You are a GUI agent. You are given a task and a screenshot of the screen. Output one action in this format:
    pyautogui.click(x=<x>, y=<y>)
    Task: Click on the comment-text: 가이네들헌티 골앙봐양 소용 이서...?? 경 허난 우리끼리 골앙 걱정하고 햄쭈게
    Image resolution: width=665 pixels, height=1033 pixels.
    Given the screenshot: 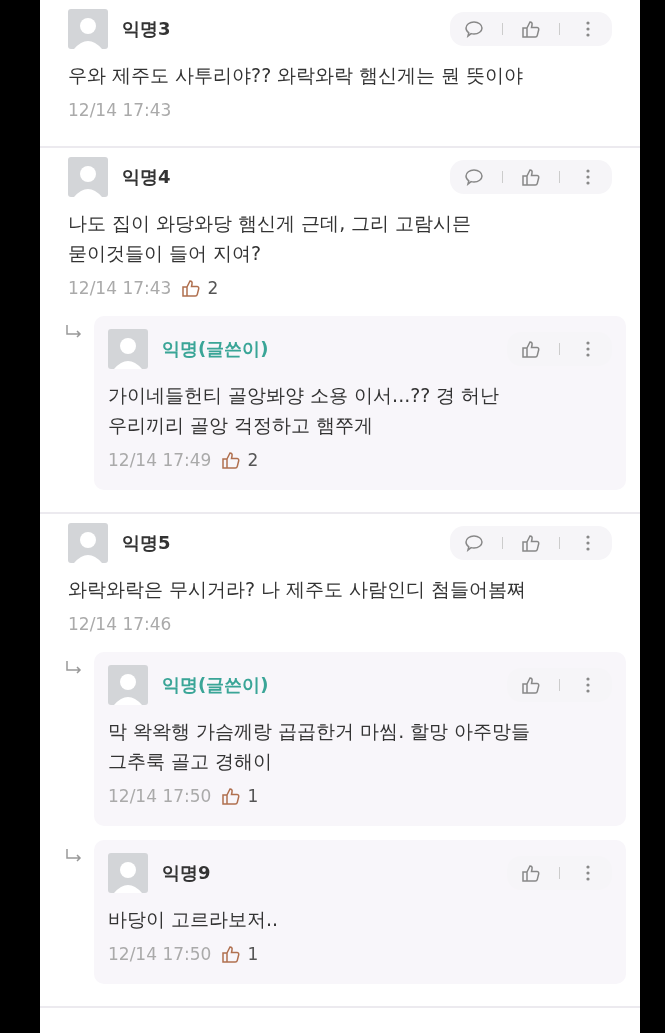 What is the action you would take?
    pyautogui.click(x=304, y=410)
    